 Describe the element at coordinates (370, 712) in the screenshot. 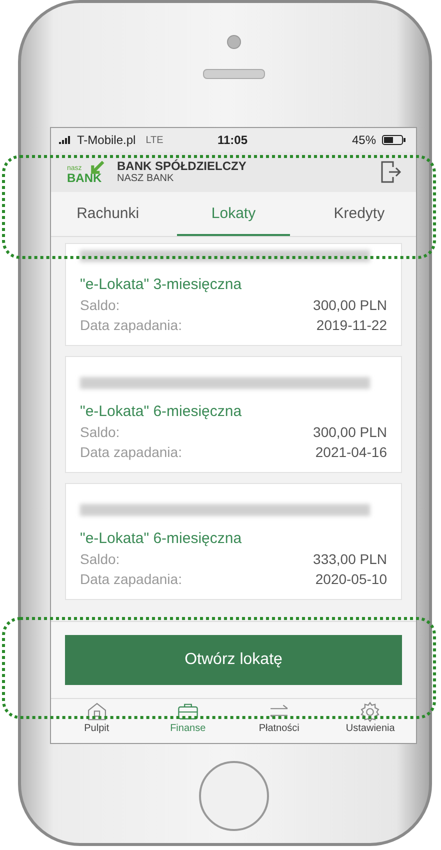

I see `settings-icon` at that location.